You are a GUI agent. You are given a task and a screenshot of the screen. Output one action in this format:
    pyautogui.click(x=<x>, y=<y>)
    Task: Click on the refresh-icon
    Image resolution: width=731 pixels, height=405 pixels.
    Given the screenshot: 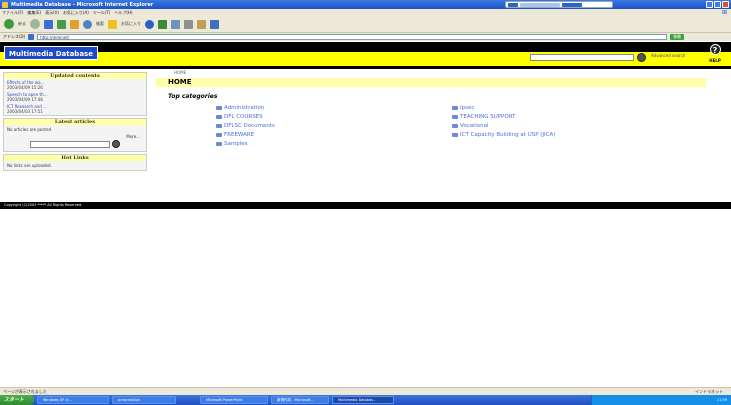 What is the action you would take?
    pyautogui.click(x=61, y=24)
    